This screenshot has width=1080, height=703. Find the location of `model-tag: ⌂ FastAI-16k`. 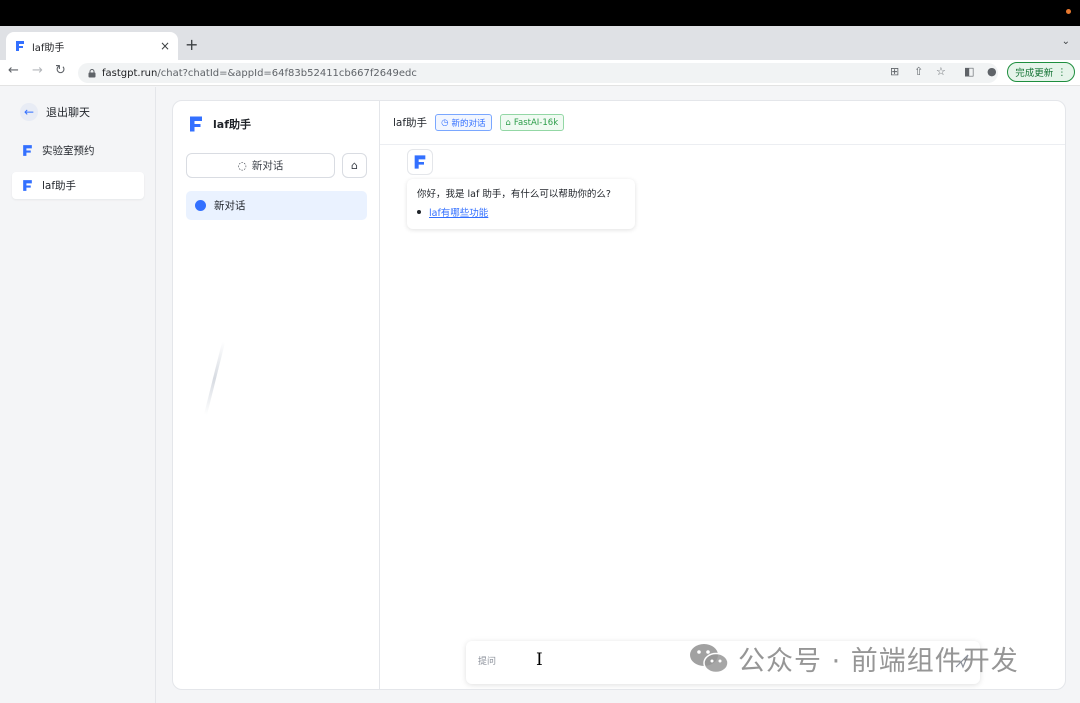

model-tag: ⌂ FastAI-16k is located at coordinates (532, 122).